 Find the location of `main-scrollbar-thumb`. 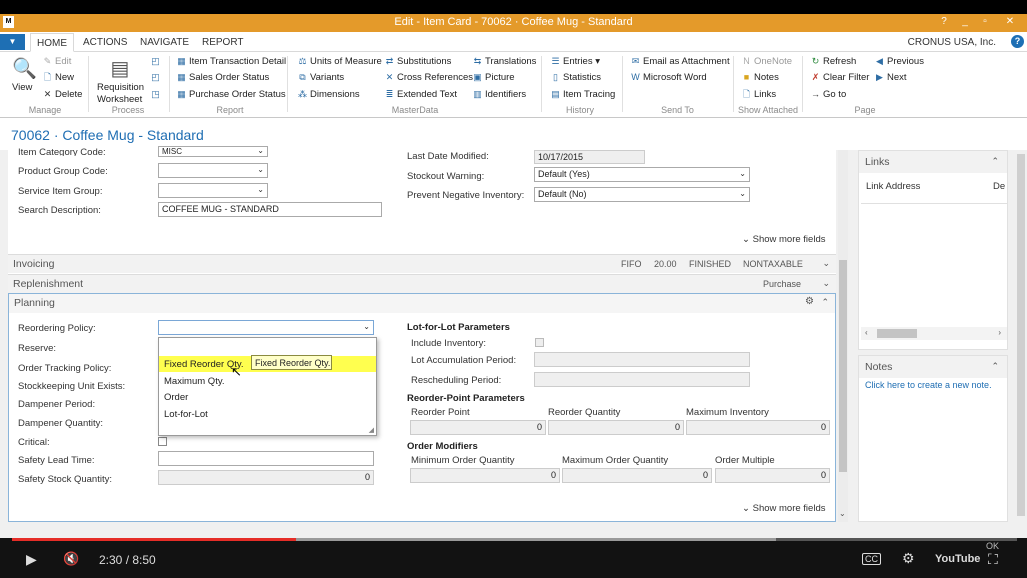

main-scrollbar-thumb is located at coordinates (843, 366).